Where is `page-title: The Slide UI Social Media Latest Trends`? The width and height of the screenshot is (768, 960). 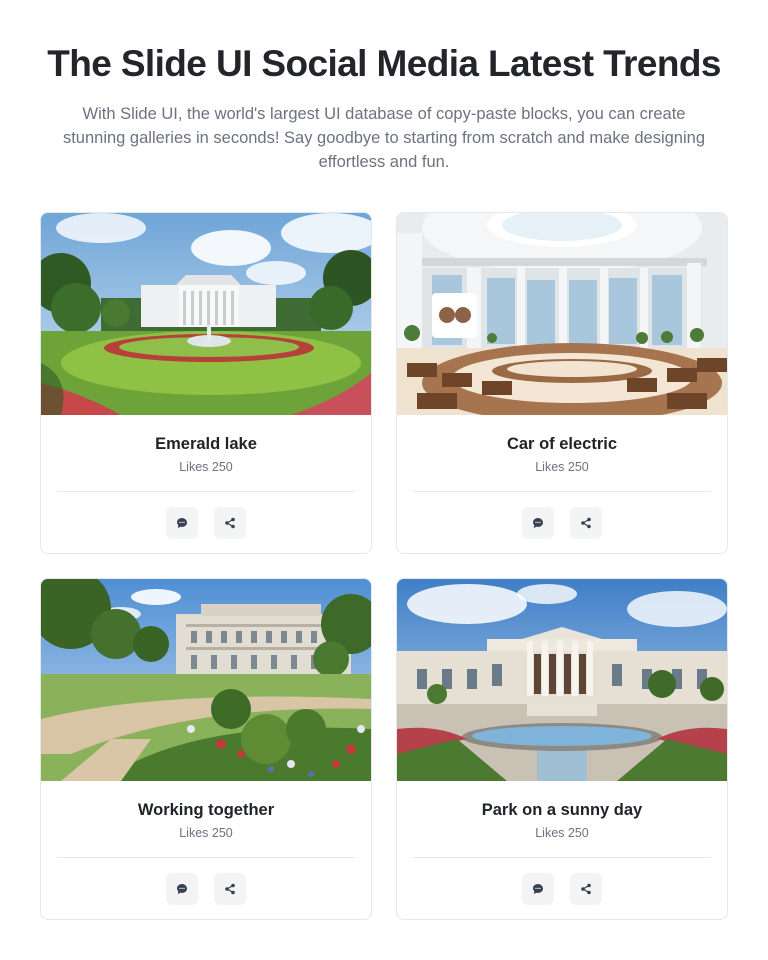 page-title: The Slide UI Social Media Latest Trends is located at coordinates (384, 63).